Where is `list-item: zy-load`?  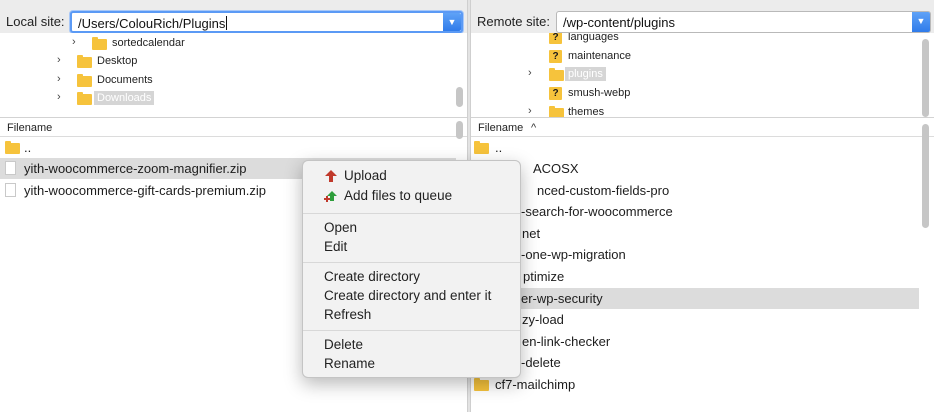 list-item: zy-load is located at coordinates (702, 319).